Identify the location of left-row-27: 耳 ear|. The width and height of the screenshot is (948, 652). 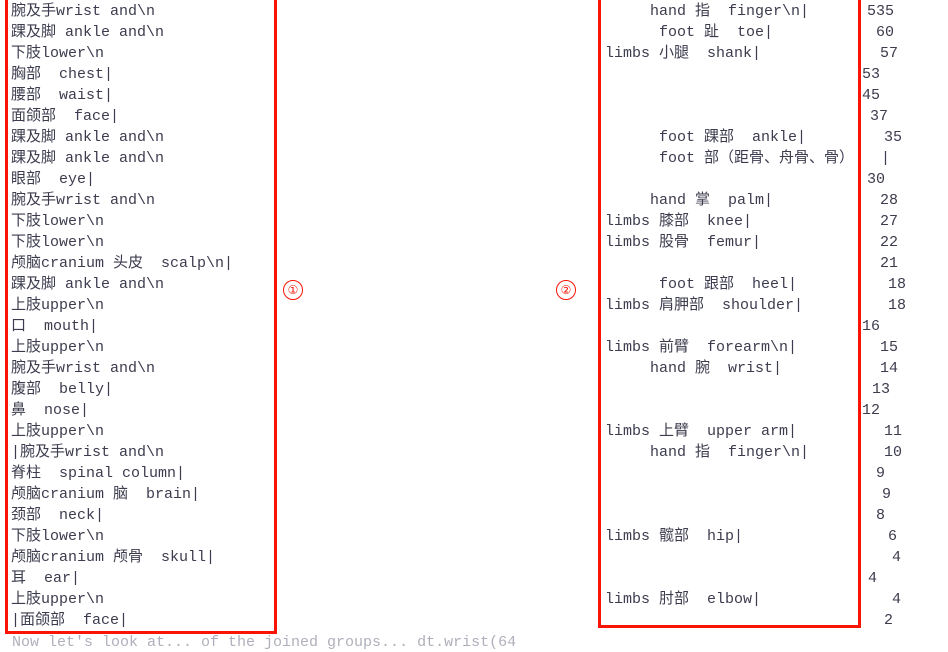
(46, 578).